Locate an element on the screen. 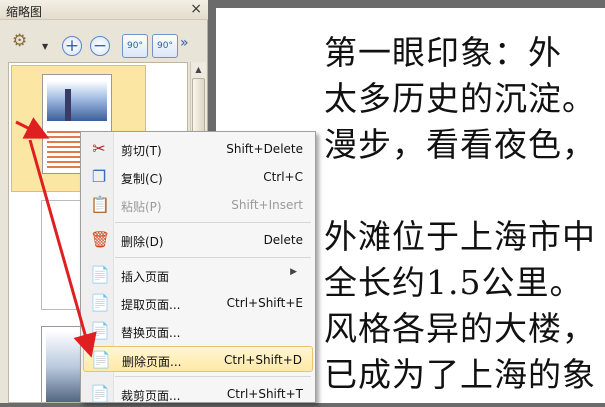 The image size is (605, 407). chevron-down-icon: ▼ is located at coordinates (45, 46).